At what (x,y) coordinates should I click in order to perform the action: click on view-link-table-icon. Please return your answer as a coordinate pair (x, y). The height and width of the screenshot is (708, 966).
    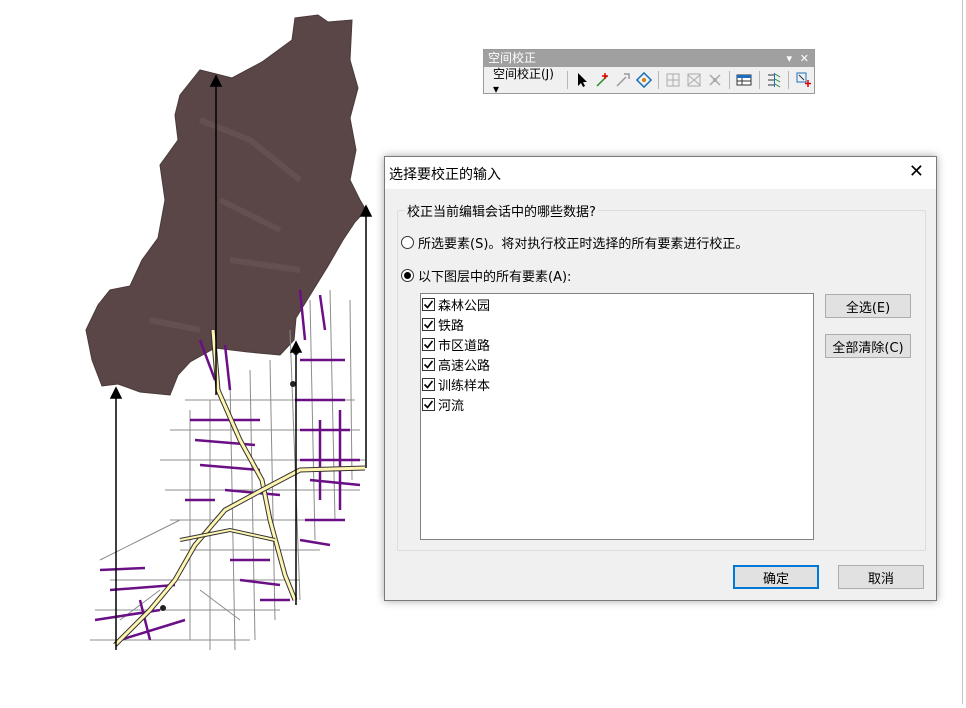
    Looking at the image, I should click on (673, 80).